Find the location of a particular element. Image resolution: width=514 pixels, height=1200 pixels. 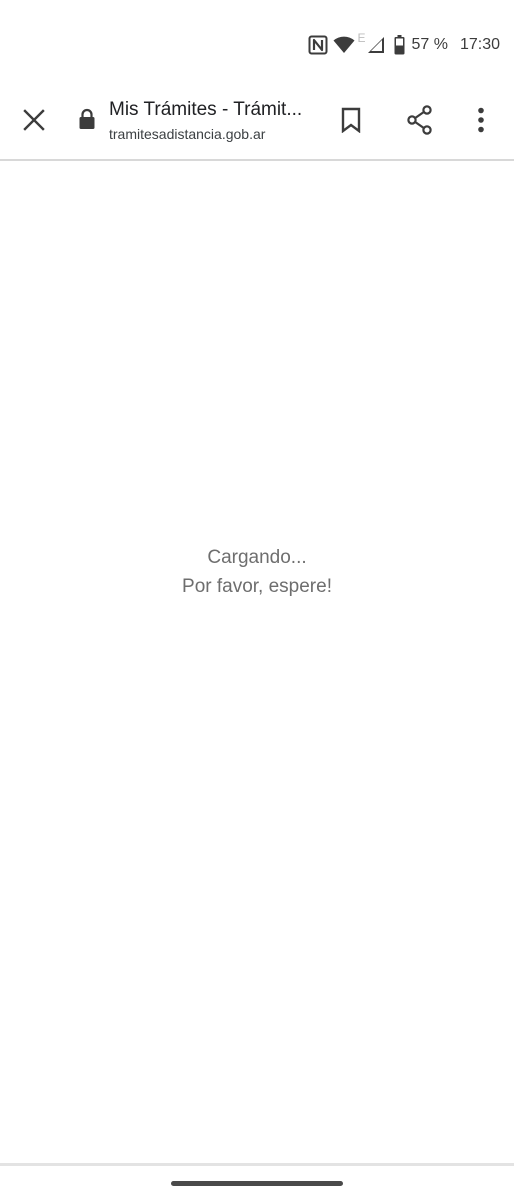

more-vert-icon is located at coordinates (481, 120).